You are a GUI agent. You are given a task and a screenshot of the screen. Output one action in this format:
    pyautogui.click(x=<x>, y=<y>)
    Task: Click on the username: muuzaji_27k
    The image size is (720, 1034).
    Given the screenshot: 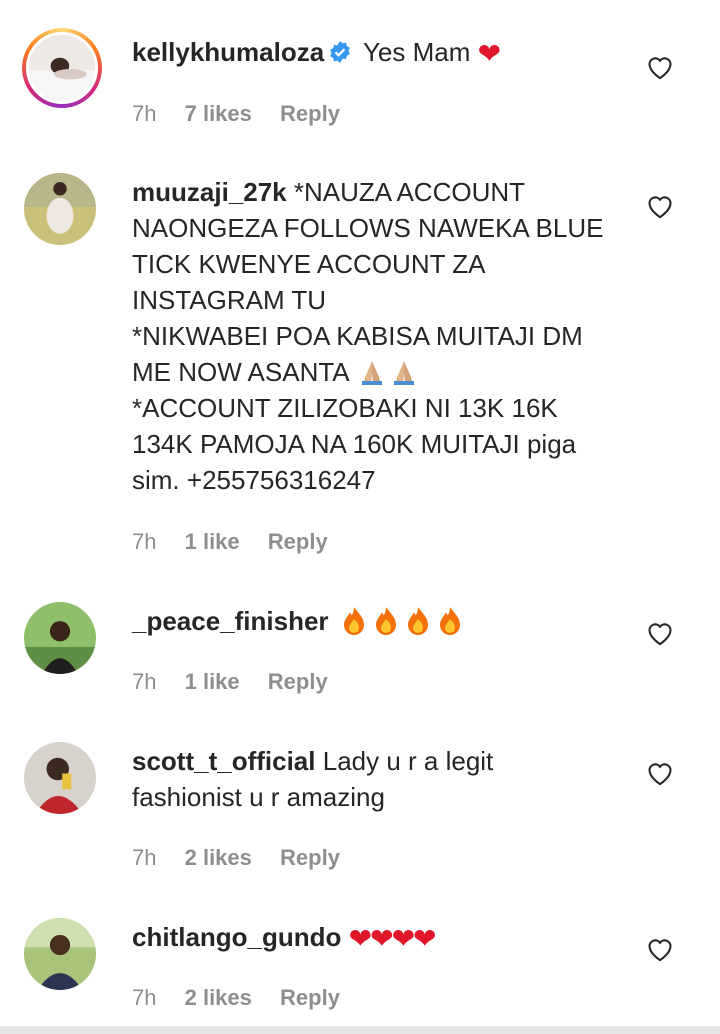 What is the action you would take?
    pyautogui.click(x=209, y=192)
    